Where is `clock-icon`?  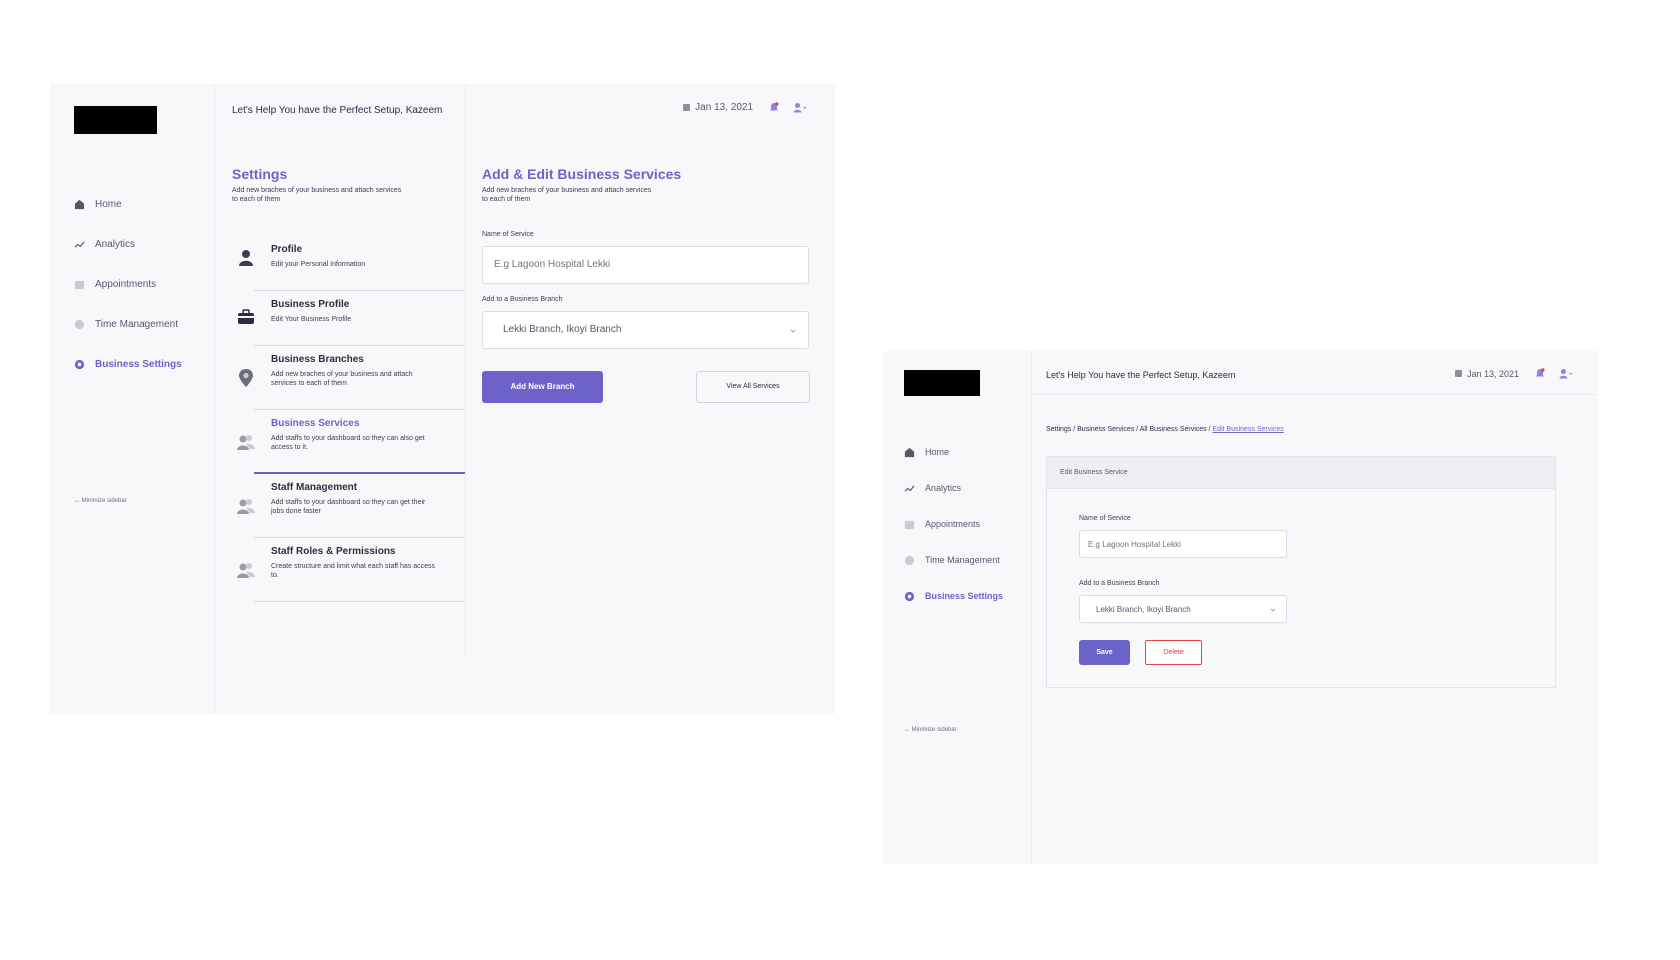 clock-icon is located at coordinates (909, 560).